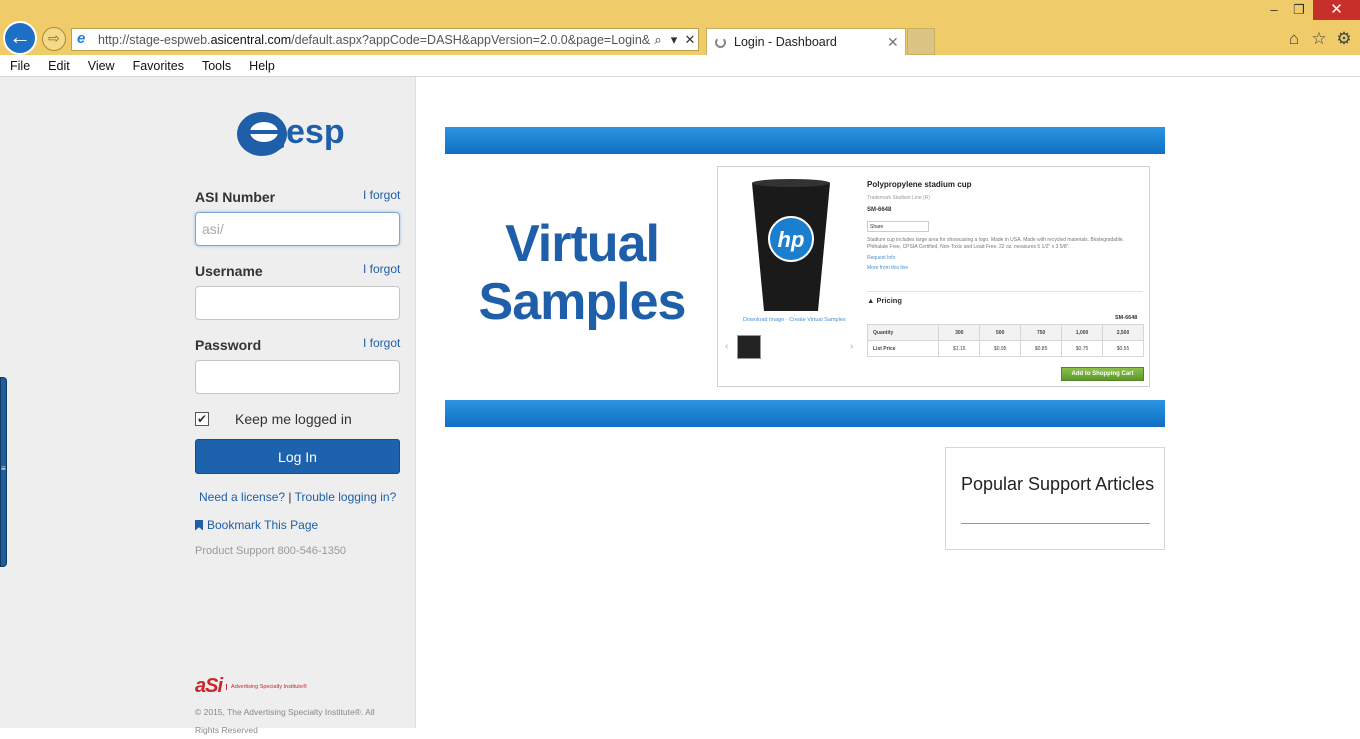 Image resolution: width=1360 pixels, height=739 pixels. Describe the element at coordinates (381, 195) in the screenshot. I see `asi-forgot-link: I forgot` at that location.